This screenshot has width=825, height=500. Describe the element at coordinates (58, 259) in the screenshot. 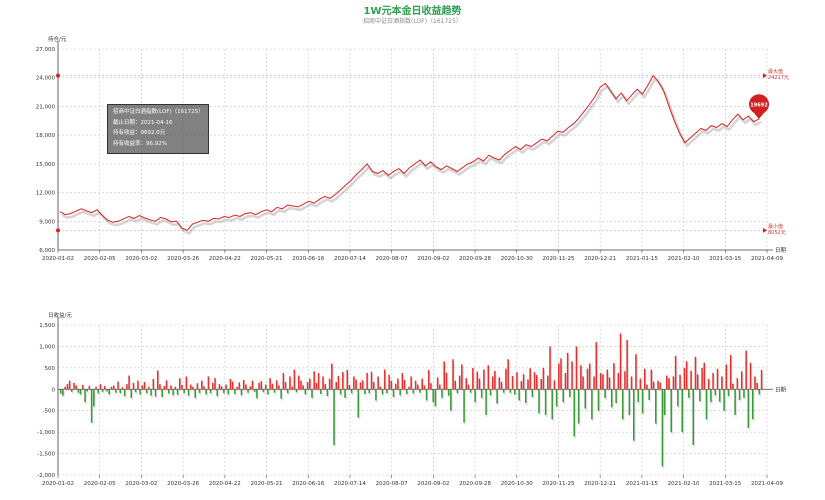

I see `x-tick-label: 2020-01-02` at that location.